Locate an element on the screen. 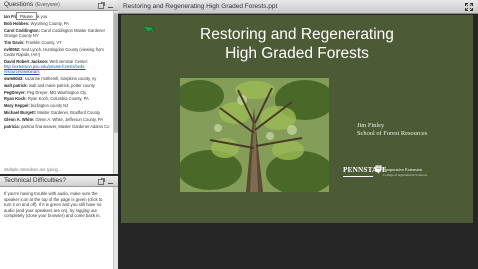 This screenshot has height=269, width=478. question-text: suzanne motherell, tompkins county, ny is located at coordinates (60, 78).